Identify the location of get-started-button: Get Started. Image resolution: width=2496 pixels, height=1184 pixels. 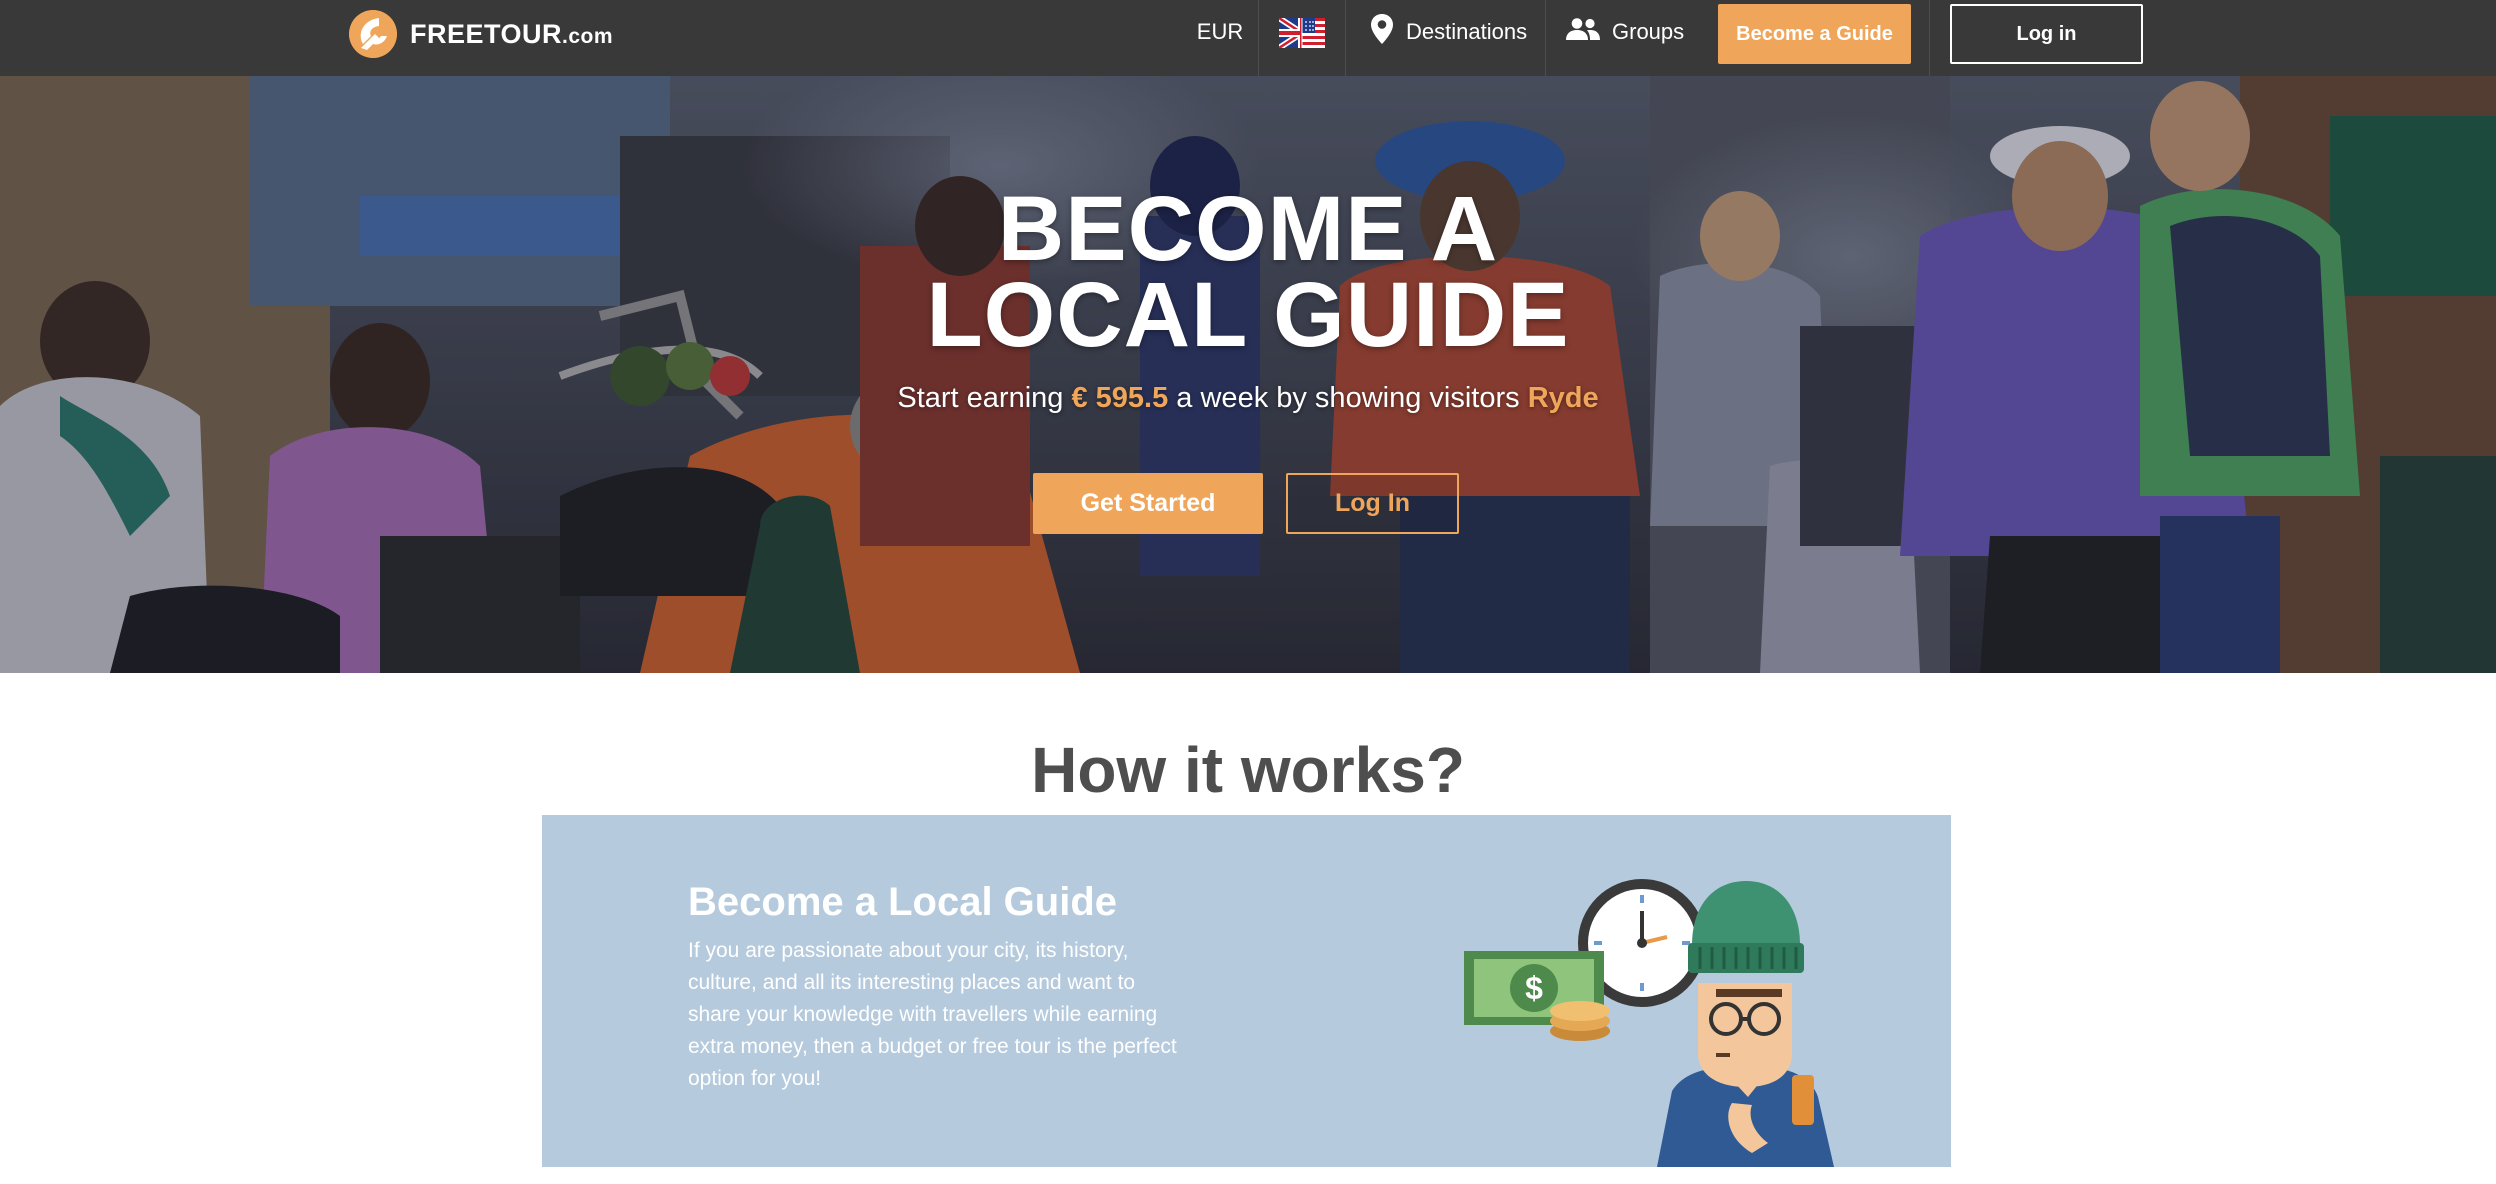
(1148, 503).